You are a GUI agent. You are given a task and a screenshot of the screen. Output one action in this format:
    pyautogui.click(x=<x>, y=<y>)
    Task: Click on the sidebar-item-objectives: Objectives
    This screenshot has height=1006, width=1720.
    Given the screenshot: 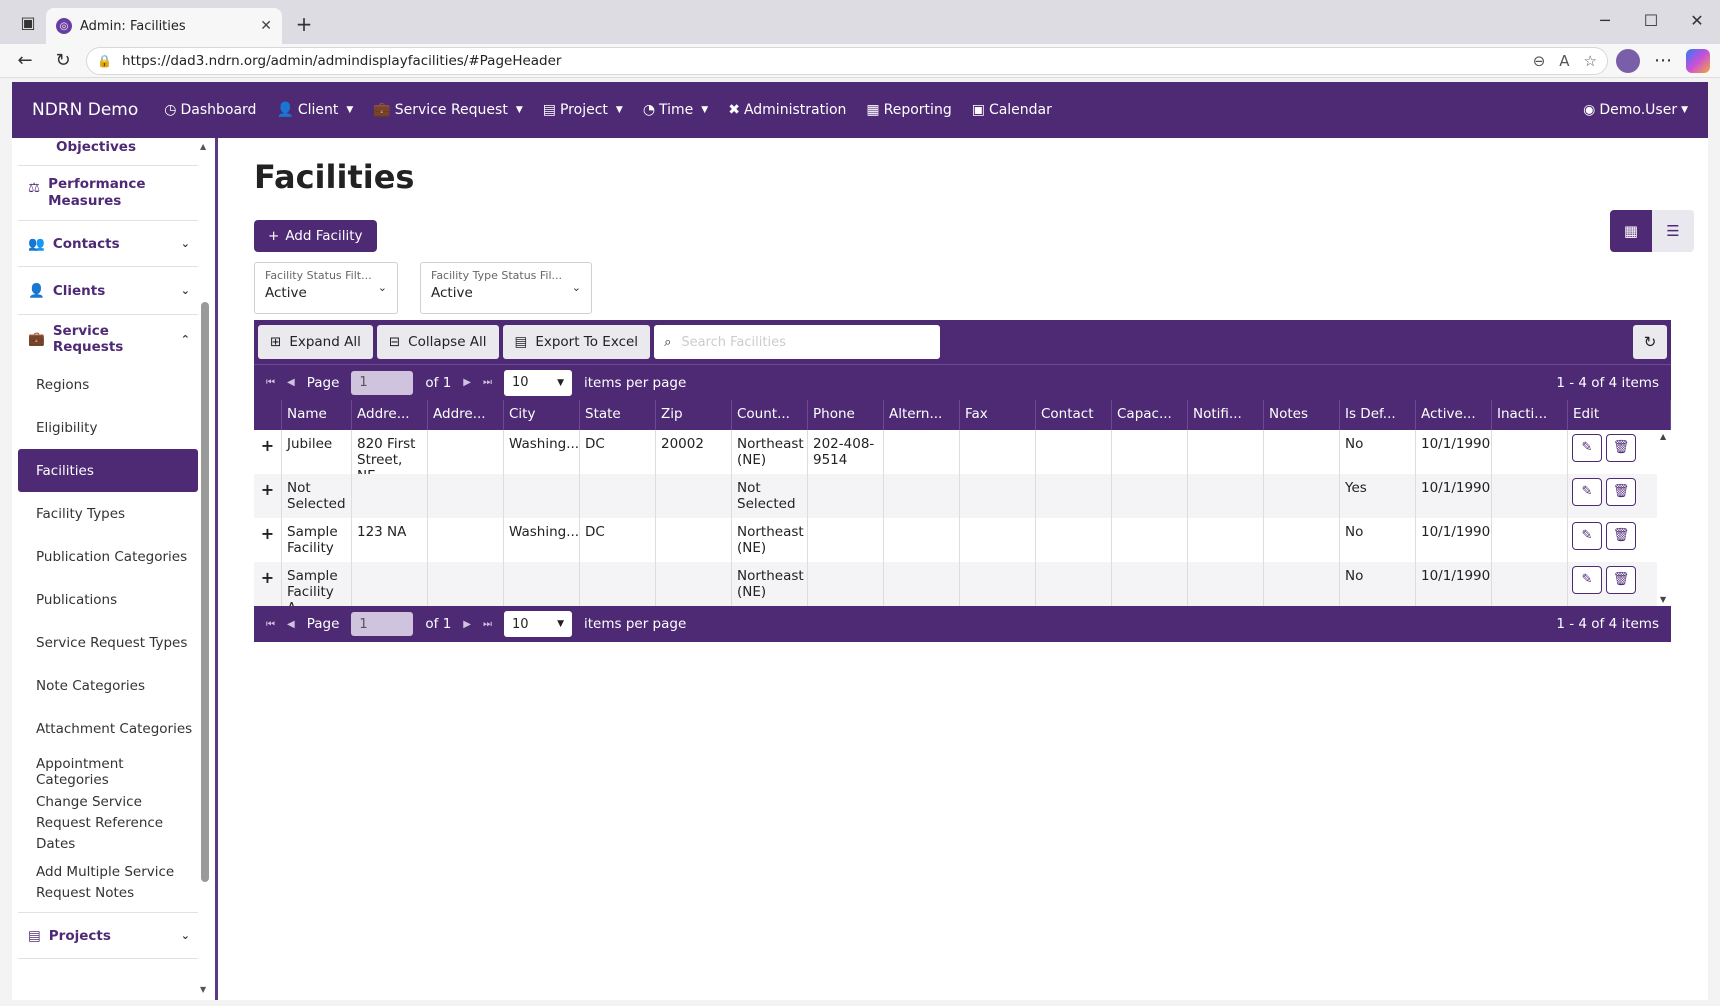 What is the action you would take?
    pyautogui.click(x=108, y=152)
    